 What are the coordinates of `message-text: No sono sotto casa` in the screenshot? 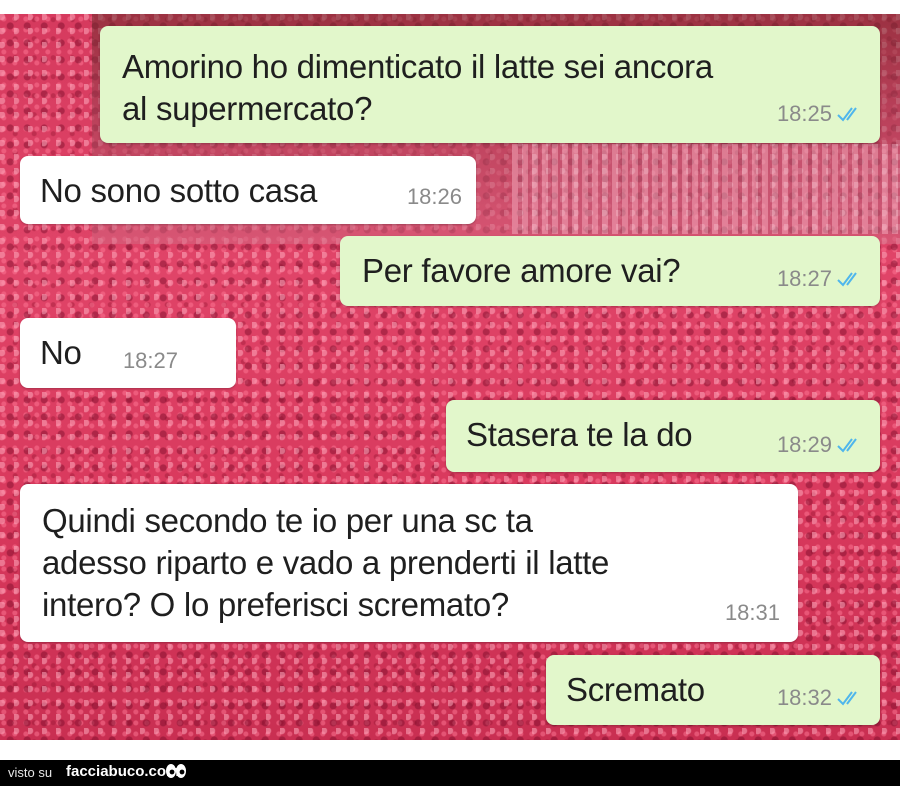 It's located at (179, 190).